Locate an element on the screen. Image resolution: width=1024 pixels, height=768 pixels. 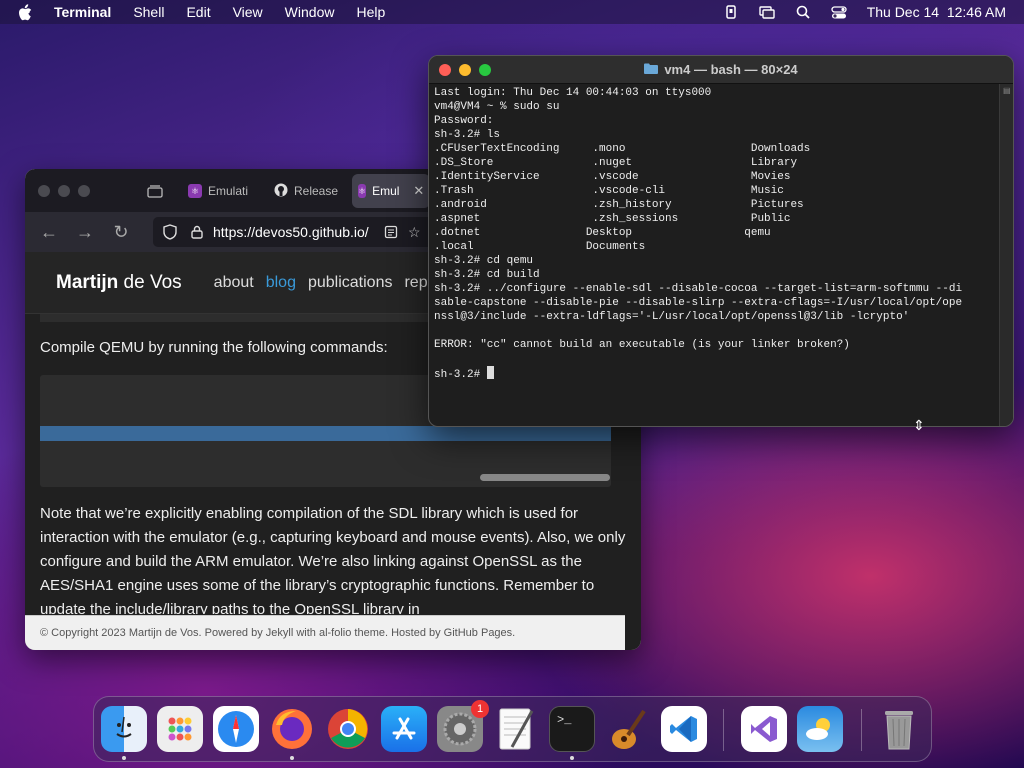
minimize-window-button is located at coordinates (64, 190).